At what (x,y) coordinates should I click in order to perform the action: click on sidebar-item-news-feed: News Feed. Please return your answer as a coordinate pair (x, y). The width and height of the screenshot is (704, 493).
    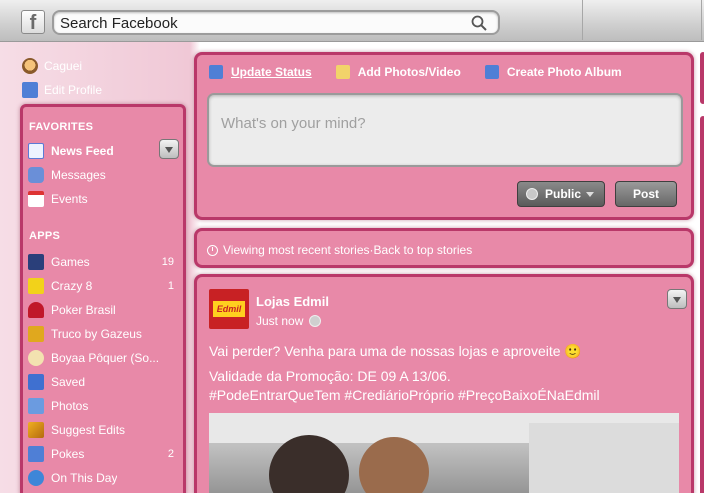
    Looking at the image, I should click on (103, 151).